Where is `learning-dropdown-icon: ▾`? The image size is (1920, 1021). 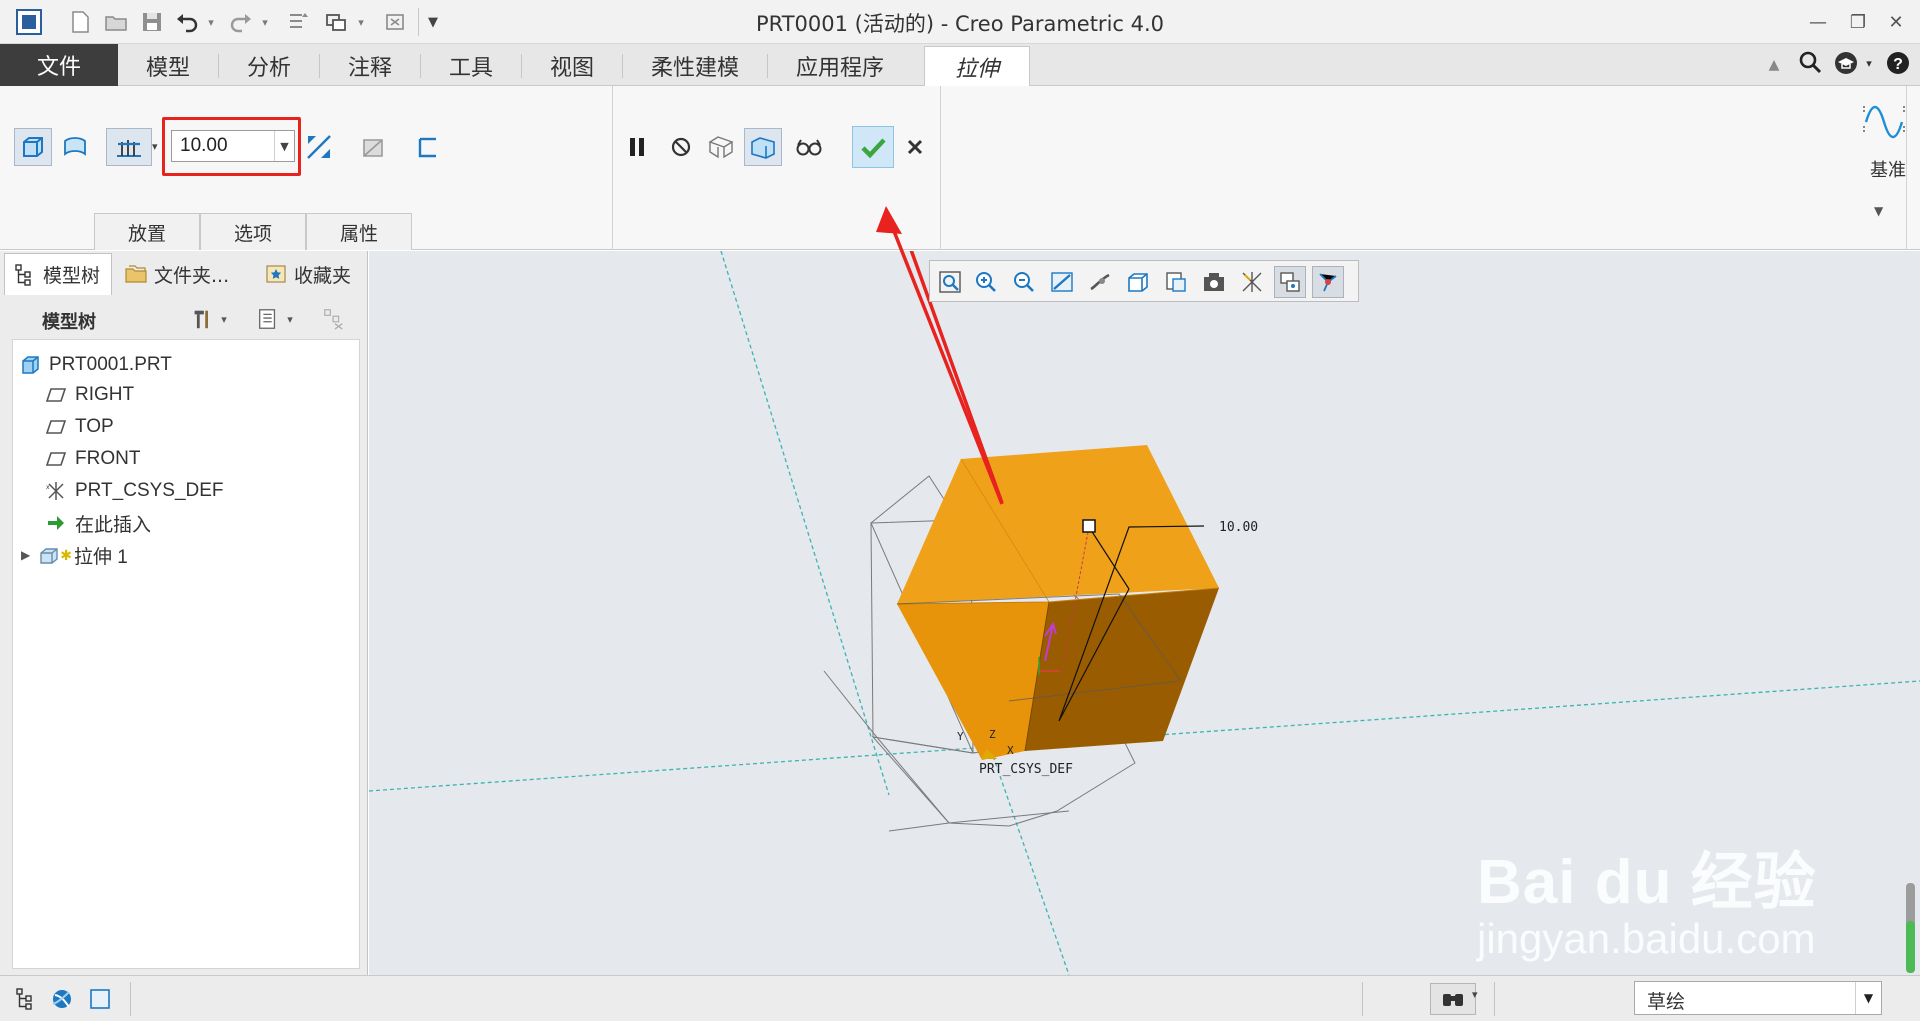
learning-dropdown-icon: ▾ is located at coordinates (1869, 63).